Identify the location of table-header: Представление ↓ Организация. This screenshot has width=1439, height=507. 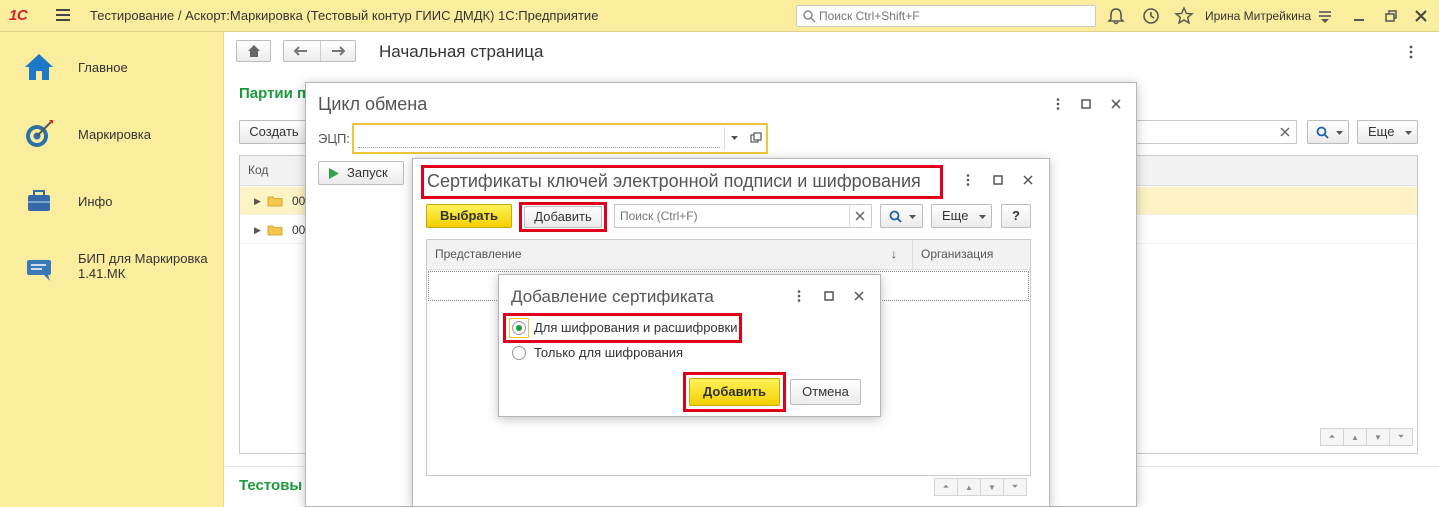
(728, 255).